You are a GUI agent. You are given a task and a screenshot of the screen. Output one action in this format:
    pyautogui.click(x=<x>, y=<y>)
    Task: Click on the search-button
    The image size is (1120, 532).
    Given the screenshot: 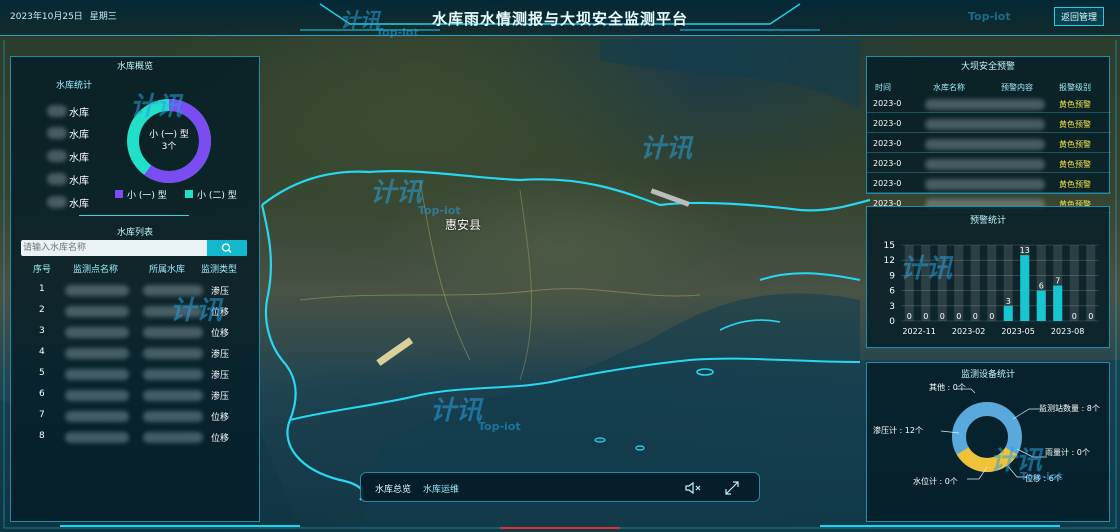 What is the action you would take?
    pyautogui.click(x=227, y=248)
    